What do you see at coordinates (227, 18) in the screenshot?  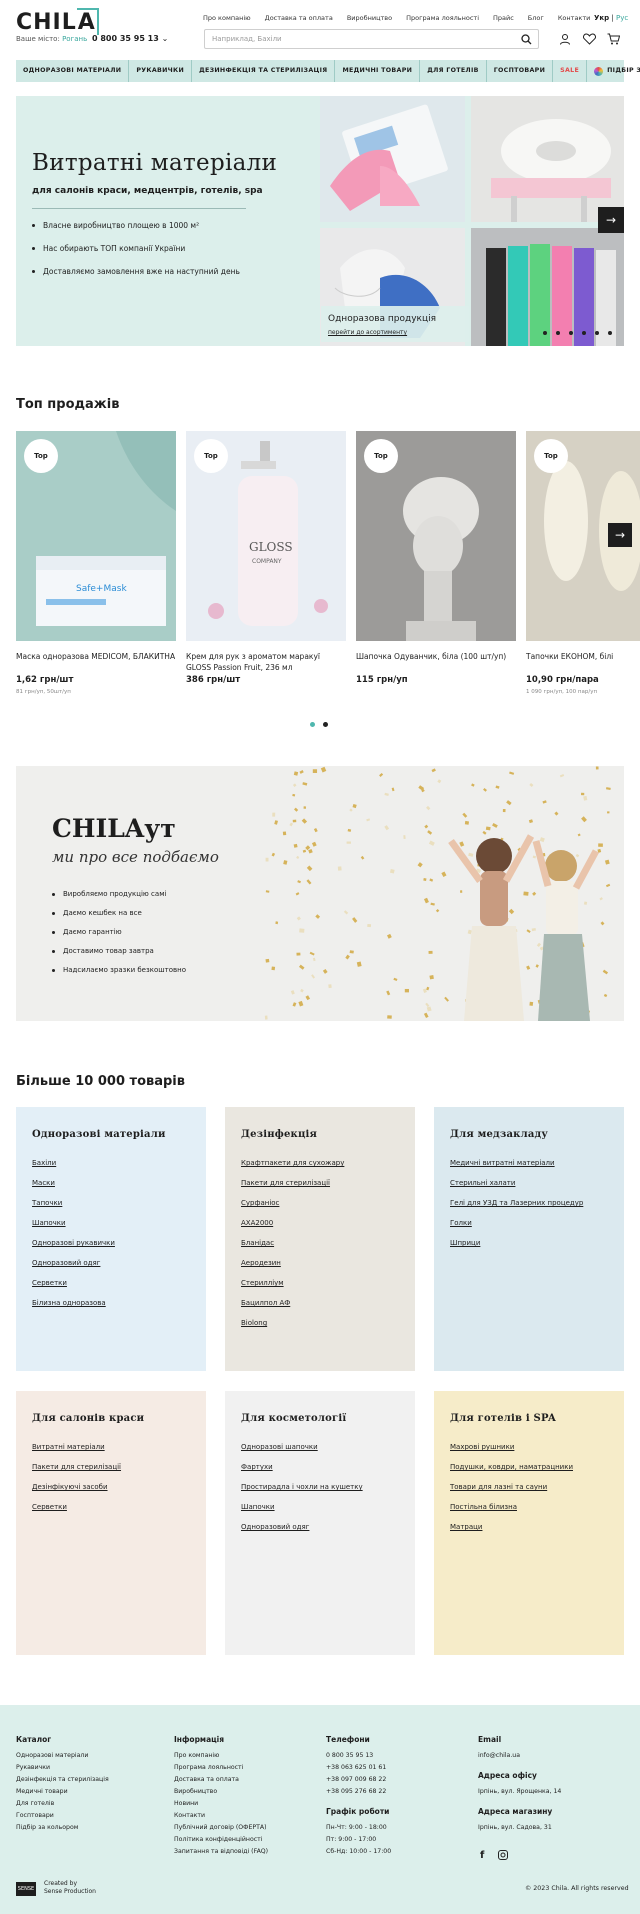 I see `nav-link: Про компанію` at bounding box center [227, 18].